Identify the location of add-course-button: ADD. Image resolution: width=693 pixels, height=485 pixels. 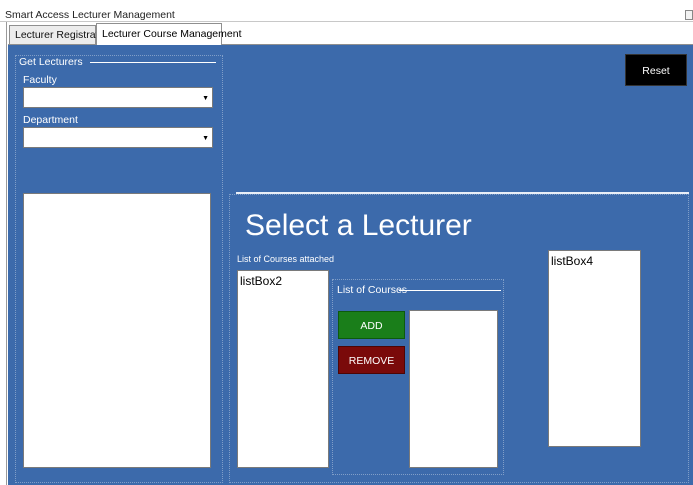
(371, 325).